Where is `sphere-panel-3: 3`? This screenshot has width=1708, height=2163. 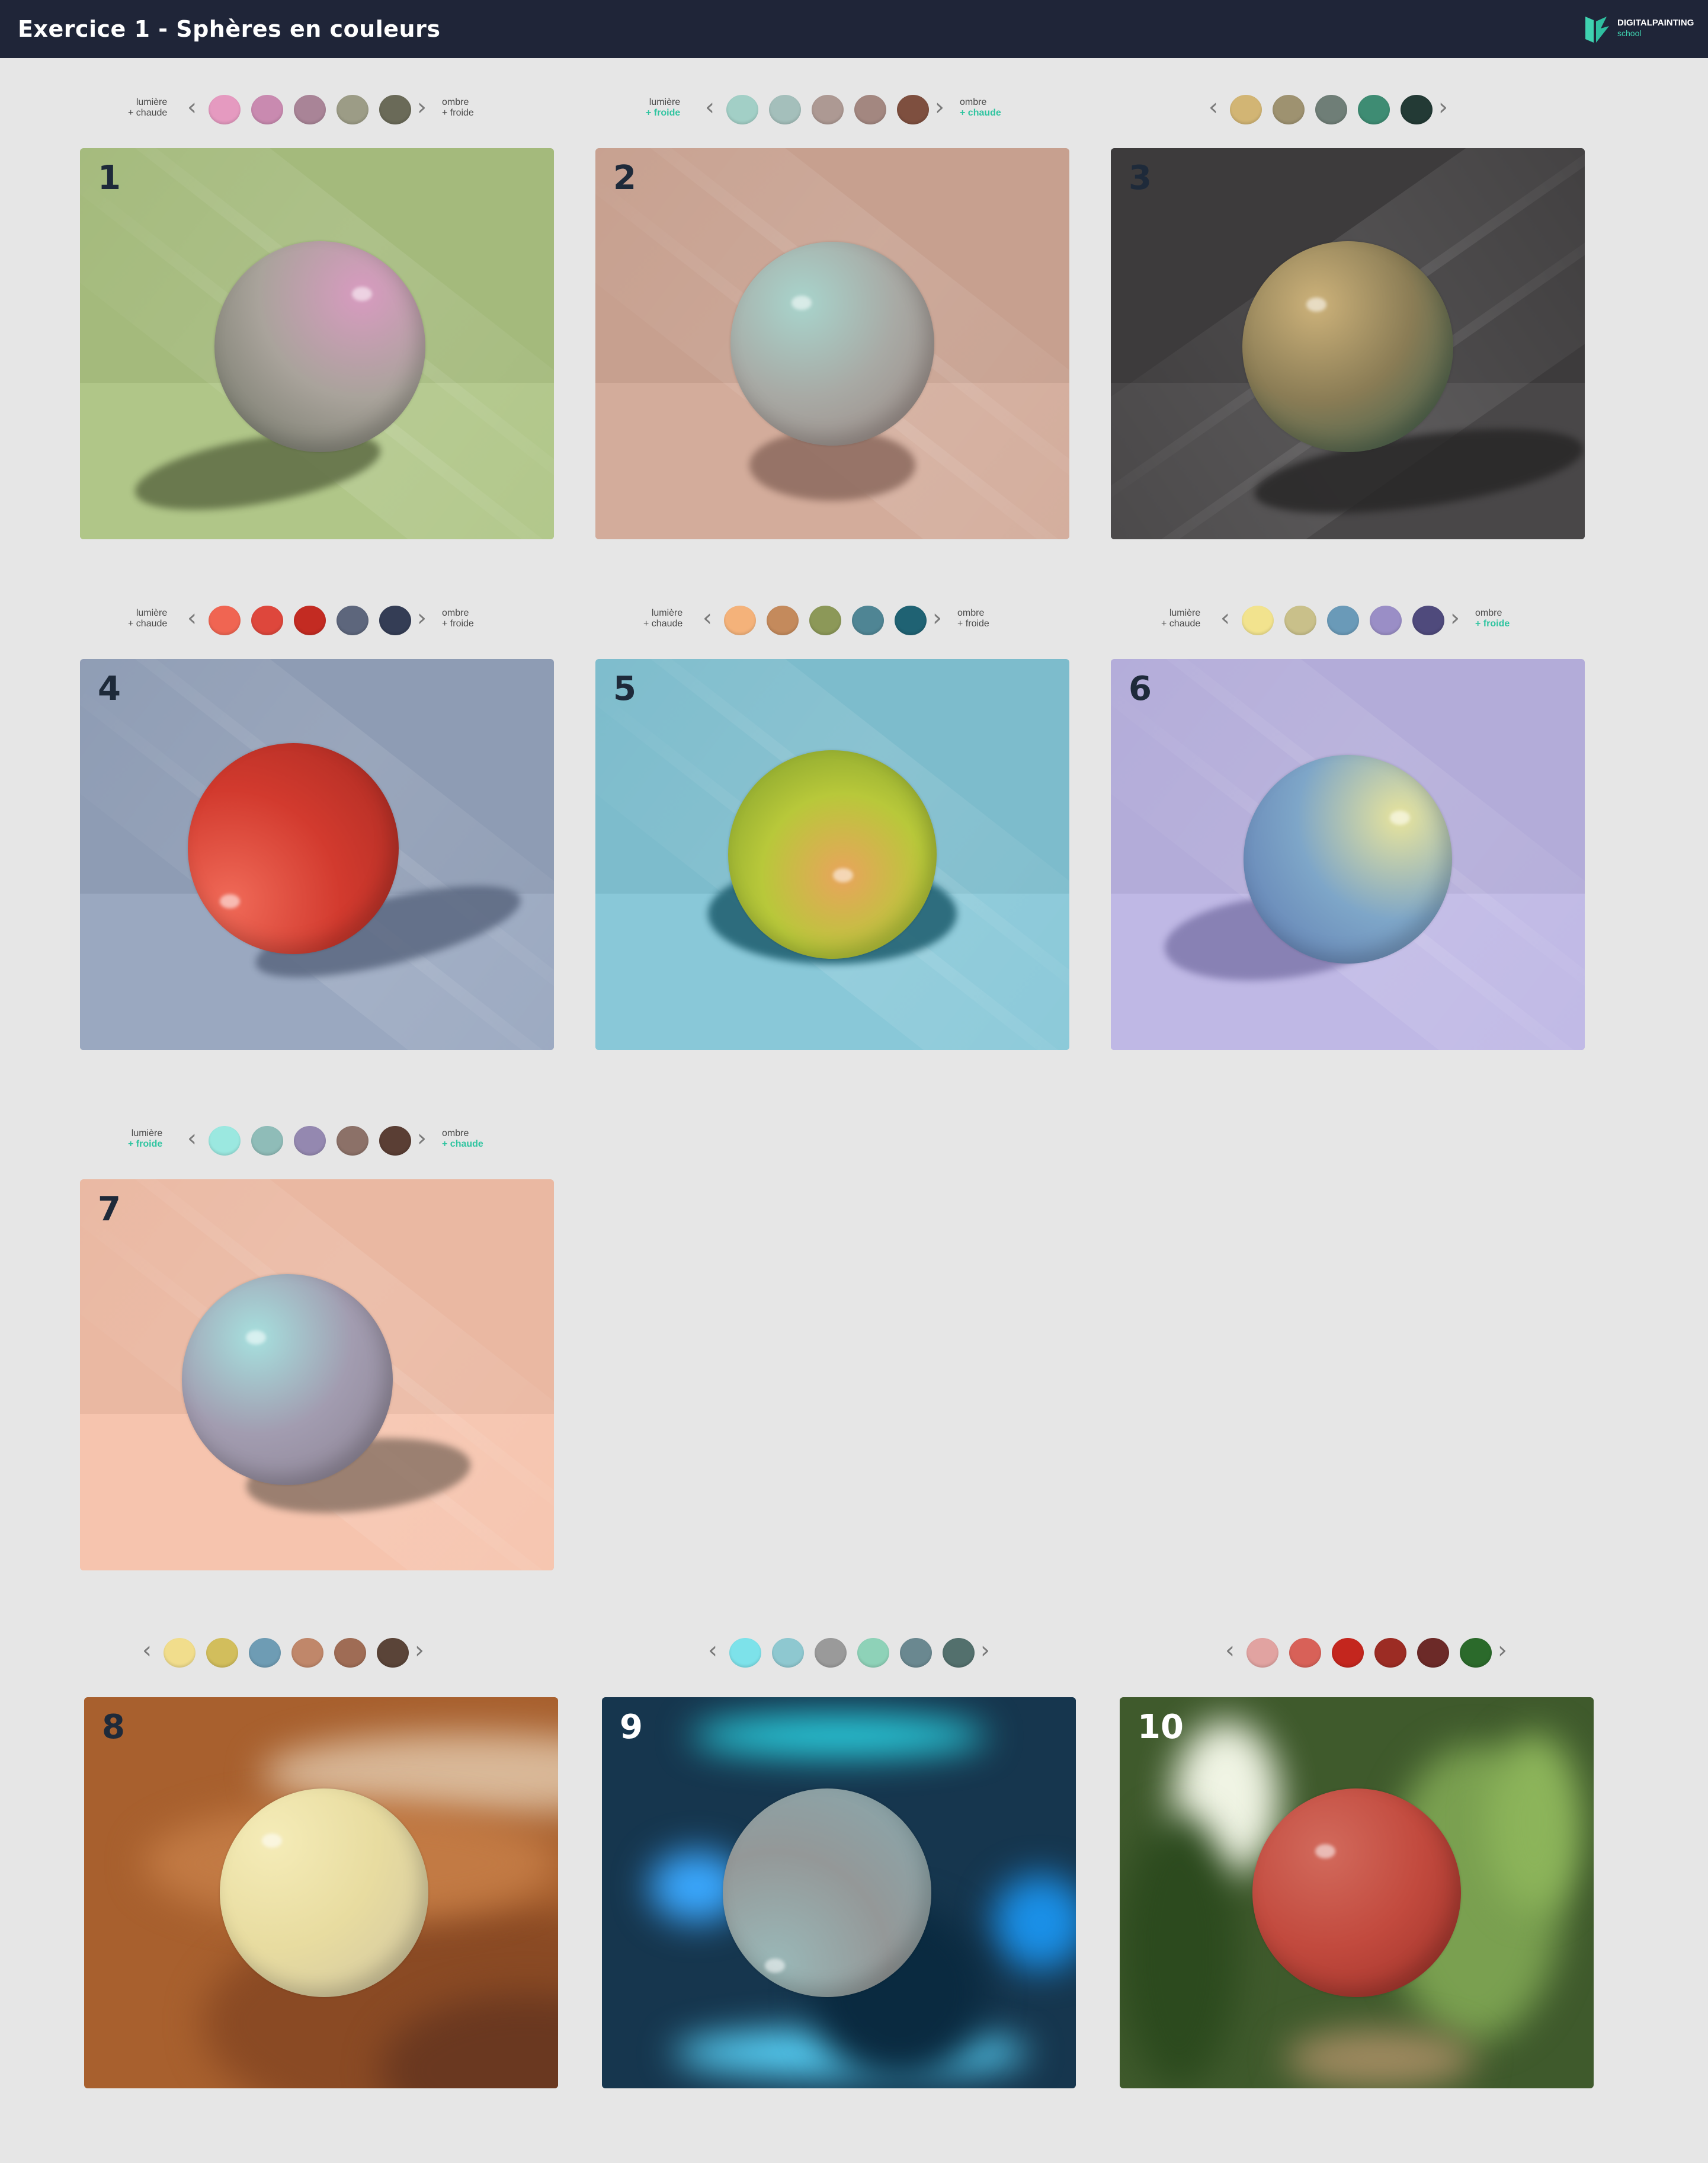 sphere-panel-3: 3 is located at coordinates (1348, 343).